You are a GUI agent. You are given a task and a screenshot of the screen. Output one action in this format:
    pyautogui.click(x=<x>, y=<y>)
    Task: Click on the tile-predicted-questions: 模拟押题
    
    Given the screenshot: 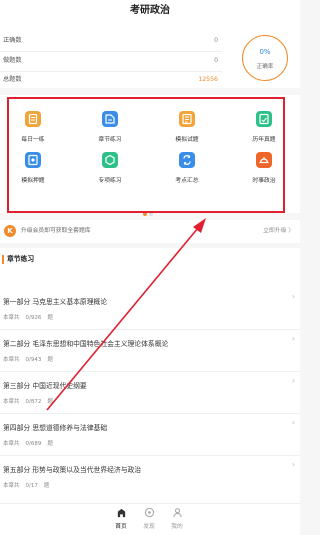 What is the action you would take?
    pyautogui.click(x=33, y=174)
    